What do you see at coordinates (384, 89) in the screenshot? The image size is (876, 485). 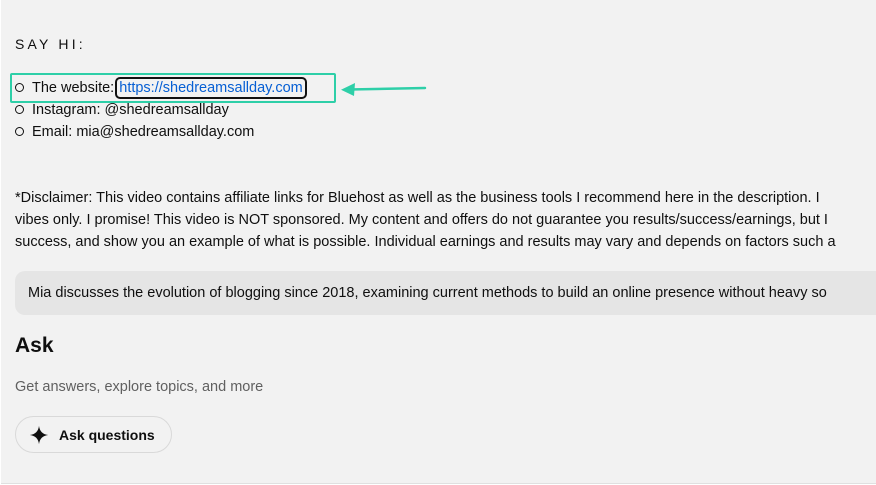 I see `arrow-left-icon` at bounding box center [384, 89].